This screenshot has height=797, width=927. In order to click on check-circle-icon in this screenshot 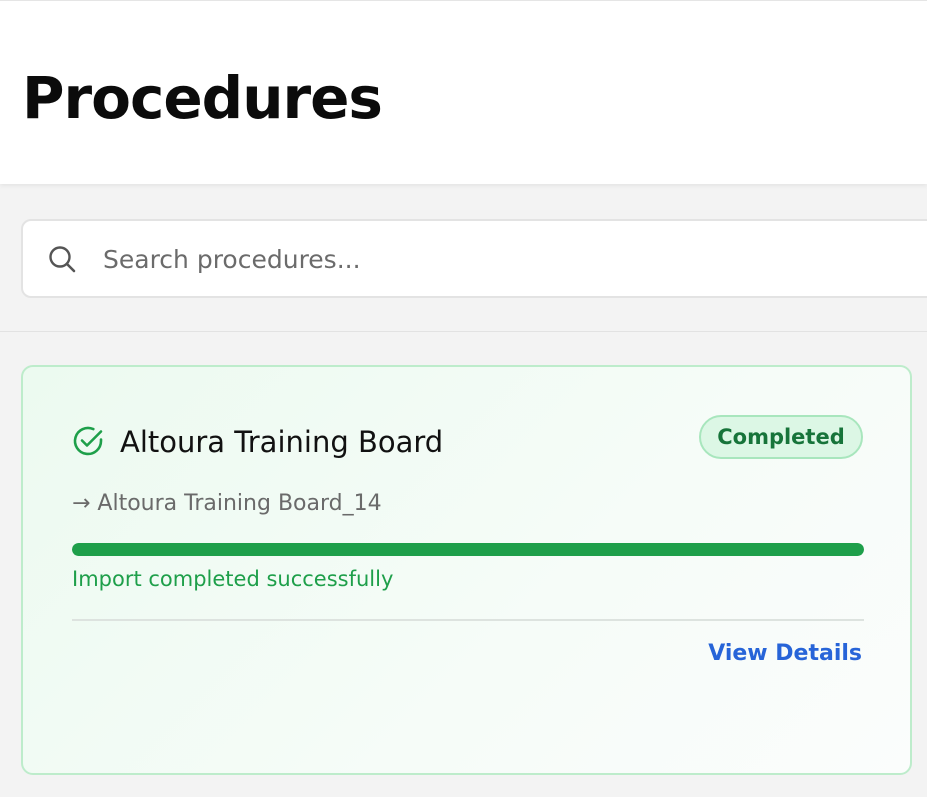, I will do `click(88, 441)`.